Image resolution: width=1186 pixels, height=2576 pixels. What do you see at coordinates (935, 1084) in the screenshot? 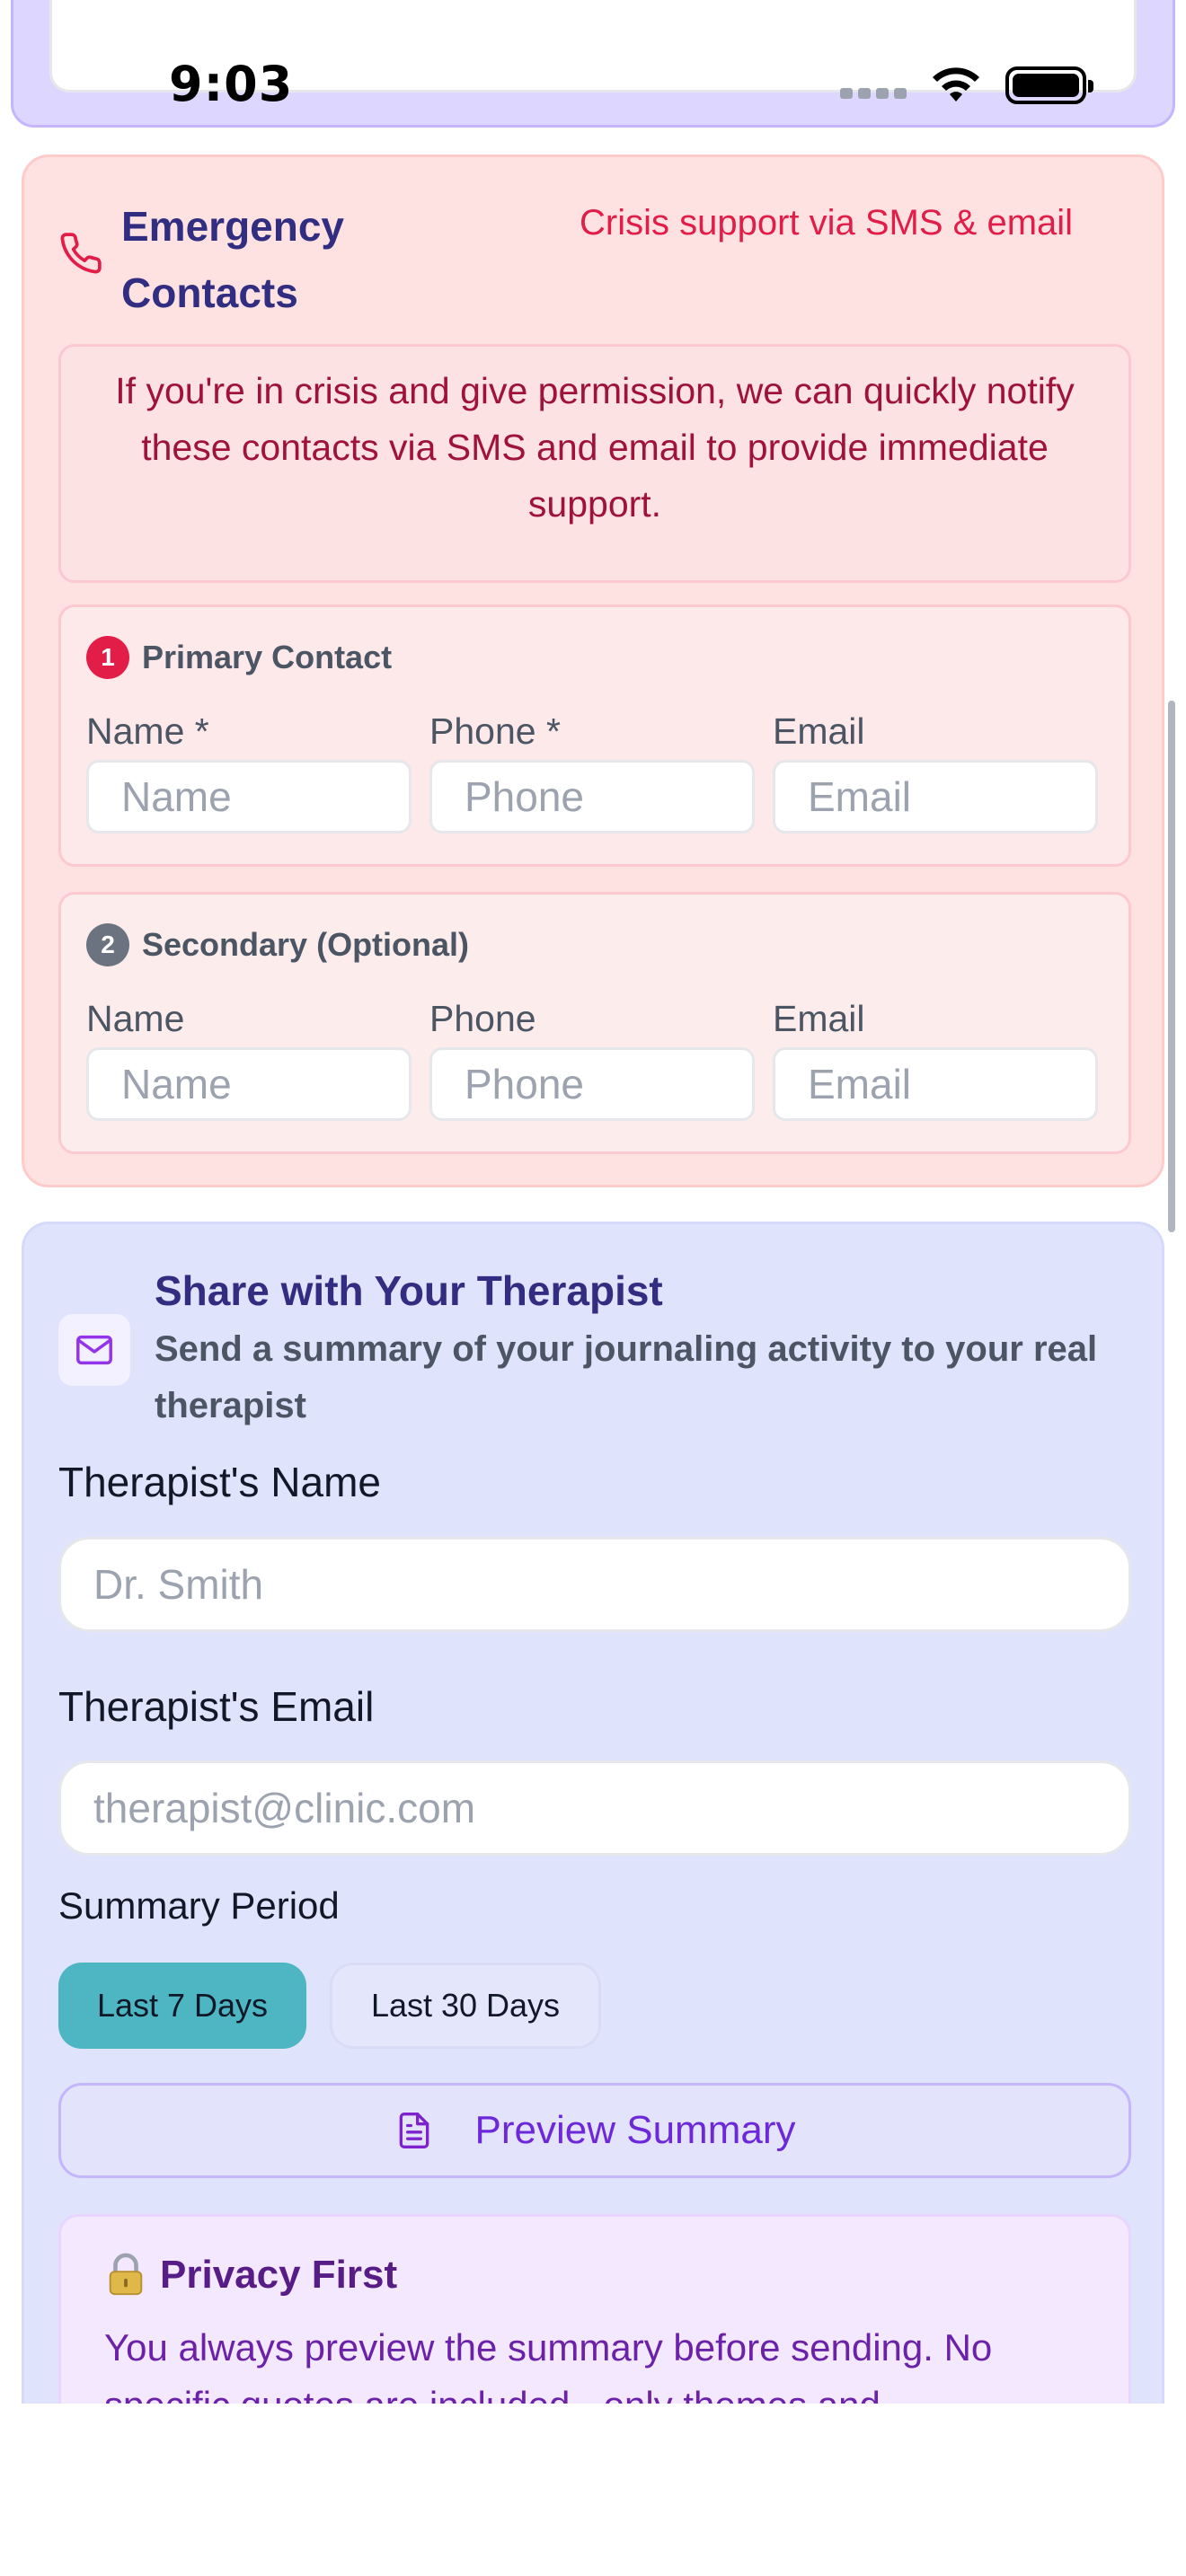
I see `secondary-email-input: Email` at bounding box center [935, 1084].